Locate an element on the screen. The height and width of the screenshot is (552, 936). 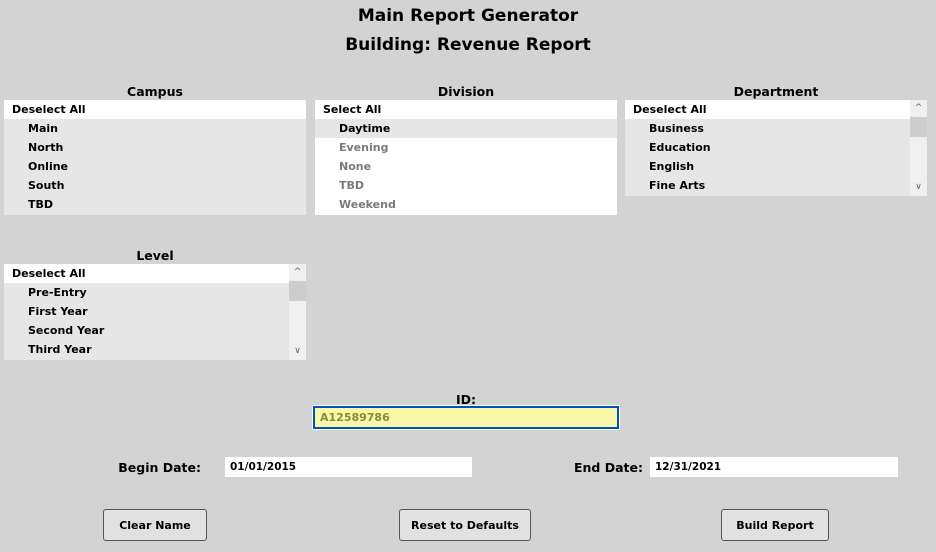
list-item: Fine Arts is located at coordinates (776, 185).